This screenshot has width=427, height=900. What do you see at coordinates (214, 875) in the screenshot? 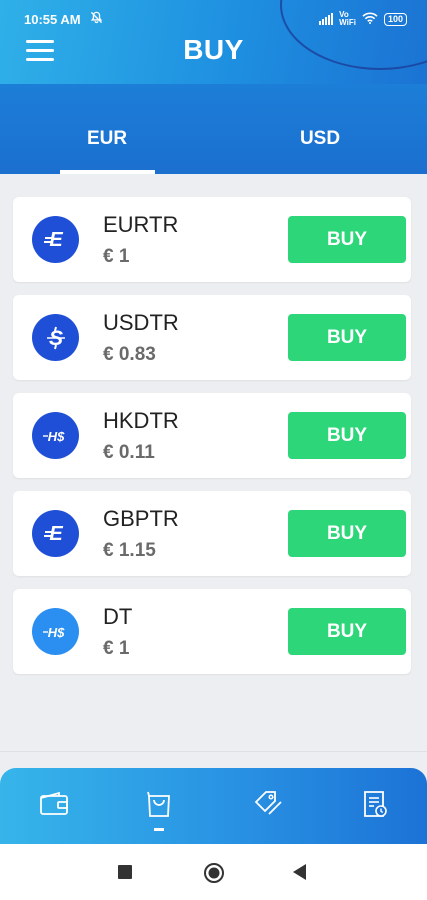
I see `home-icon` at bounding box center [214, 875].